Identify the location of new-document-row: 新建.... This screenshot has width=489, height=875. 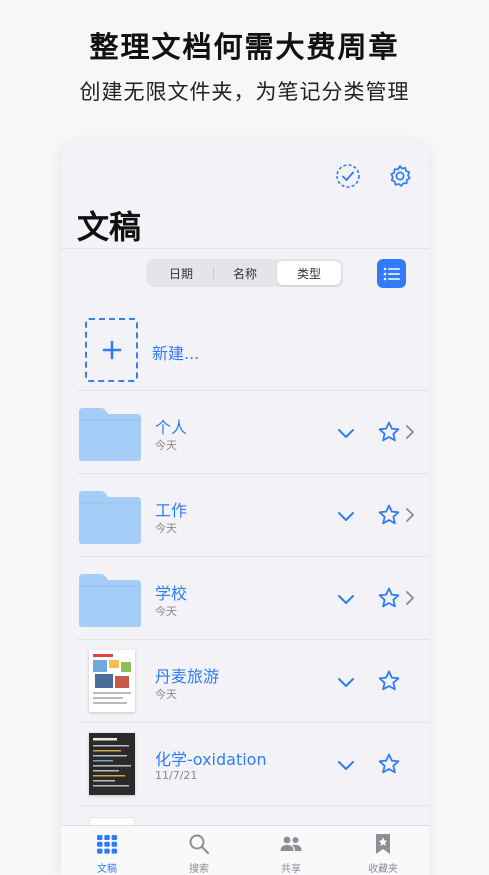
(245, 351).